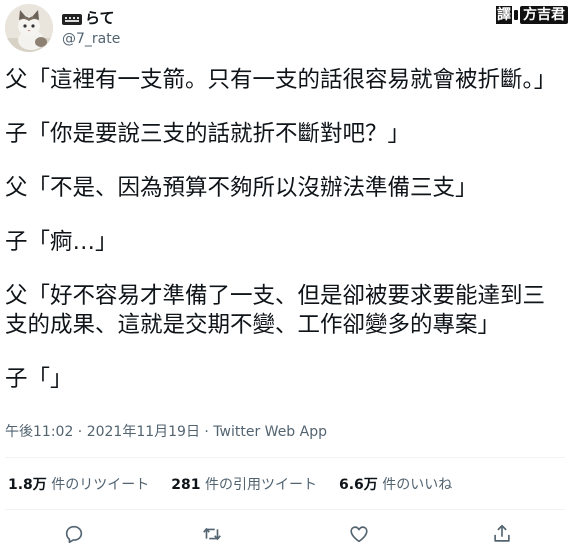 Image resolution: width=572 pixels, height=551 pixels. I want to click on reply-button, so click(74, 534).